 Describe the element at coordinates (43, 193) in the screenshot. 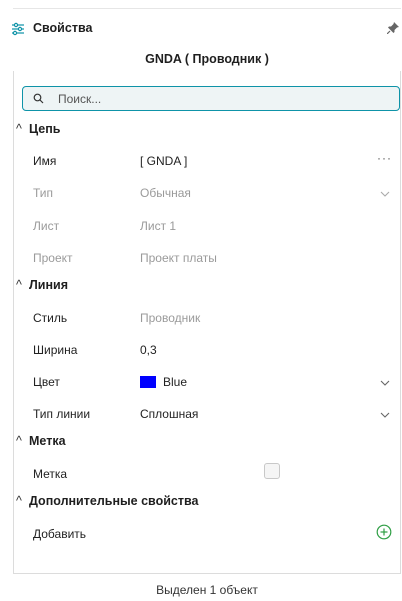

I see `type-label: Тип` at that location.